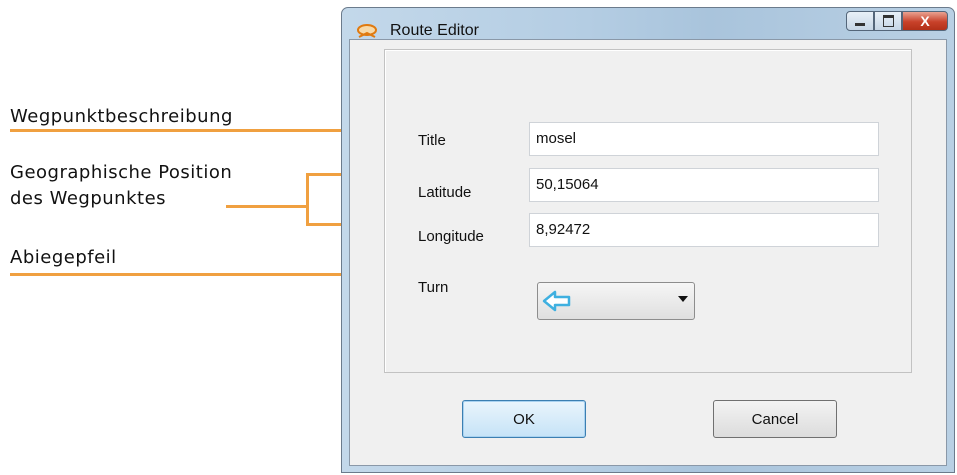 This screenshot has width=957, height=475. Describe the element at coordinates (88, 198) in the screenshot. I see `annotation-geo-position-line2: des Wegpunktes` at that location.